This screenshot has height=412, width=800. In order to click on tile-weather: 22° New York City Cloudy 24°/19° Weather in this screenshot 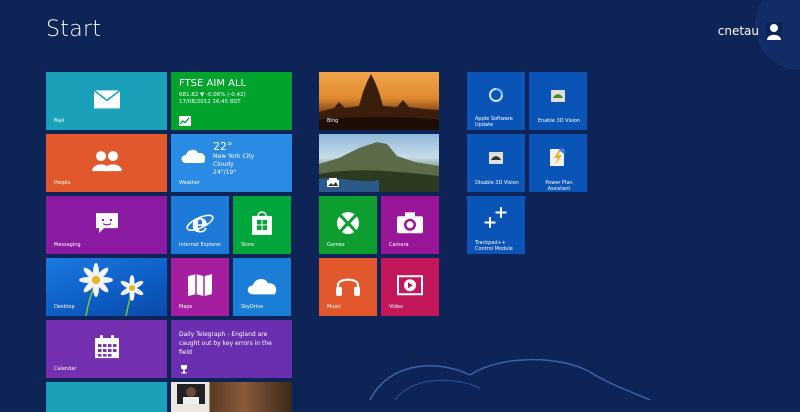, I will do `click(231, 163)`.